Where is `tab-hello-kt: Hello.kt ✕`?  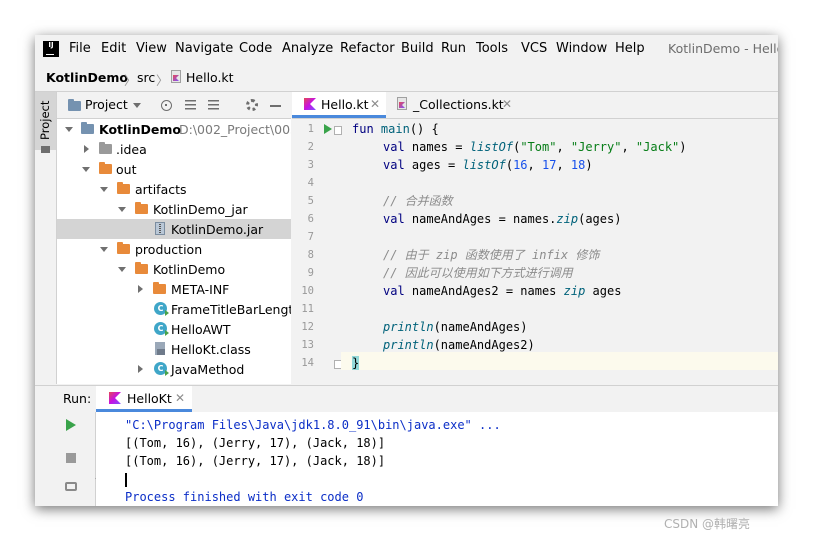
tab-hello-kt: Hello.kt ✕ is located at coordinates (339, 105).